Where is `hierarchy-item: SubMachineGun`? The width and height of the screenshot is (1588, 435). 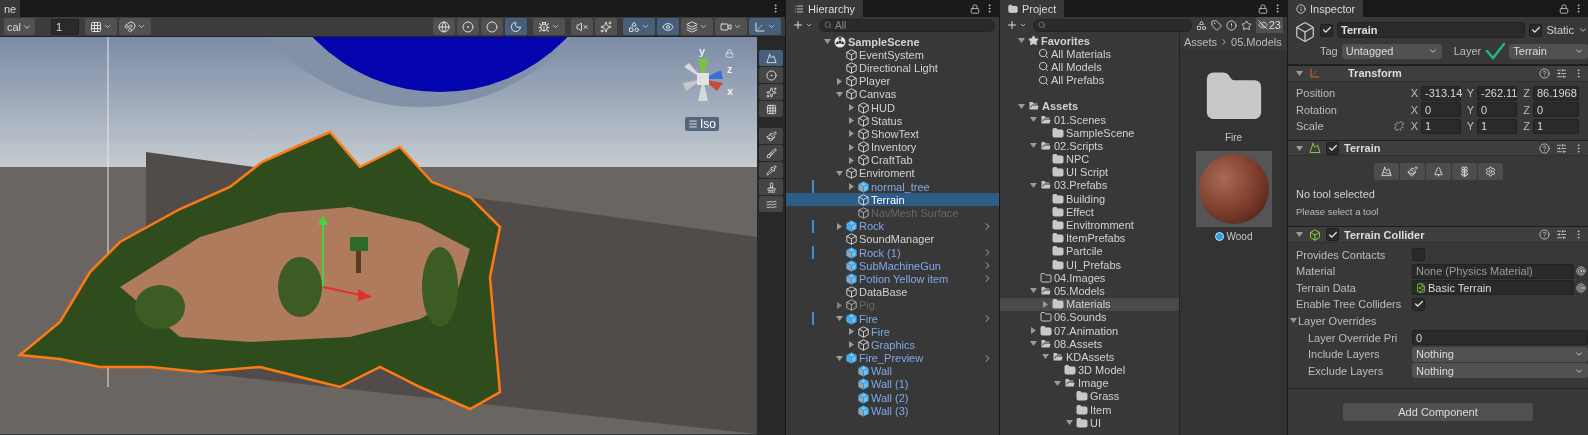
hierarchy-item: SubMachineGun is located at coordinates (892, 266).